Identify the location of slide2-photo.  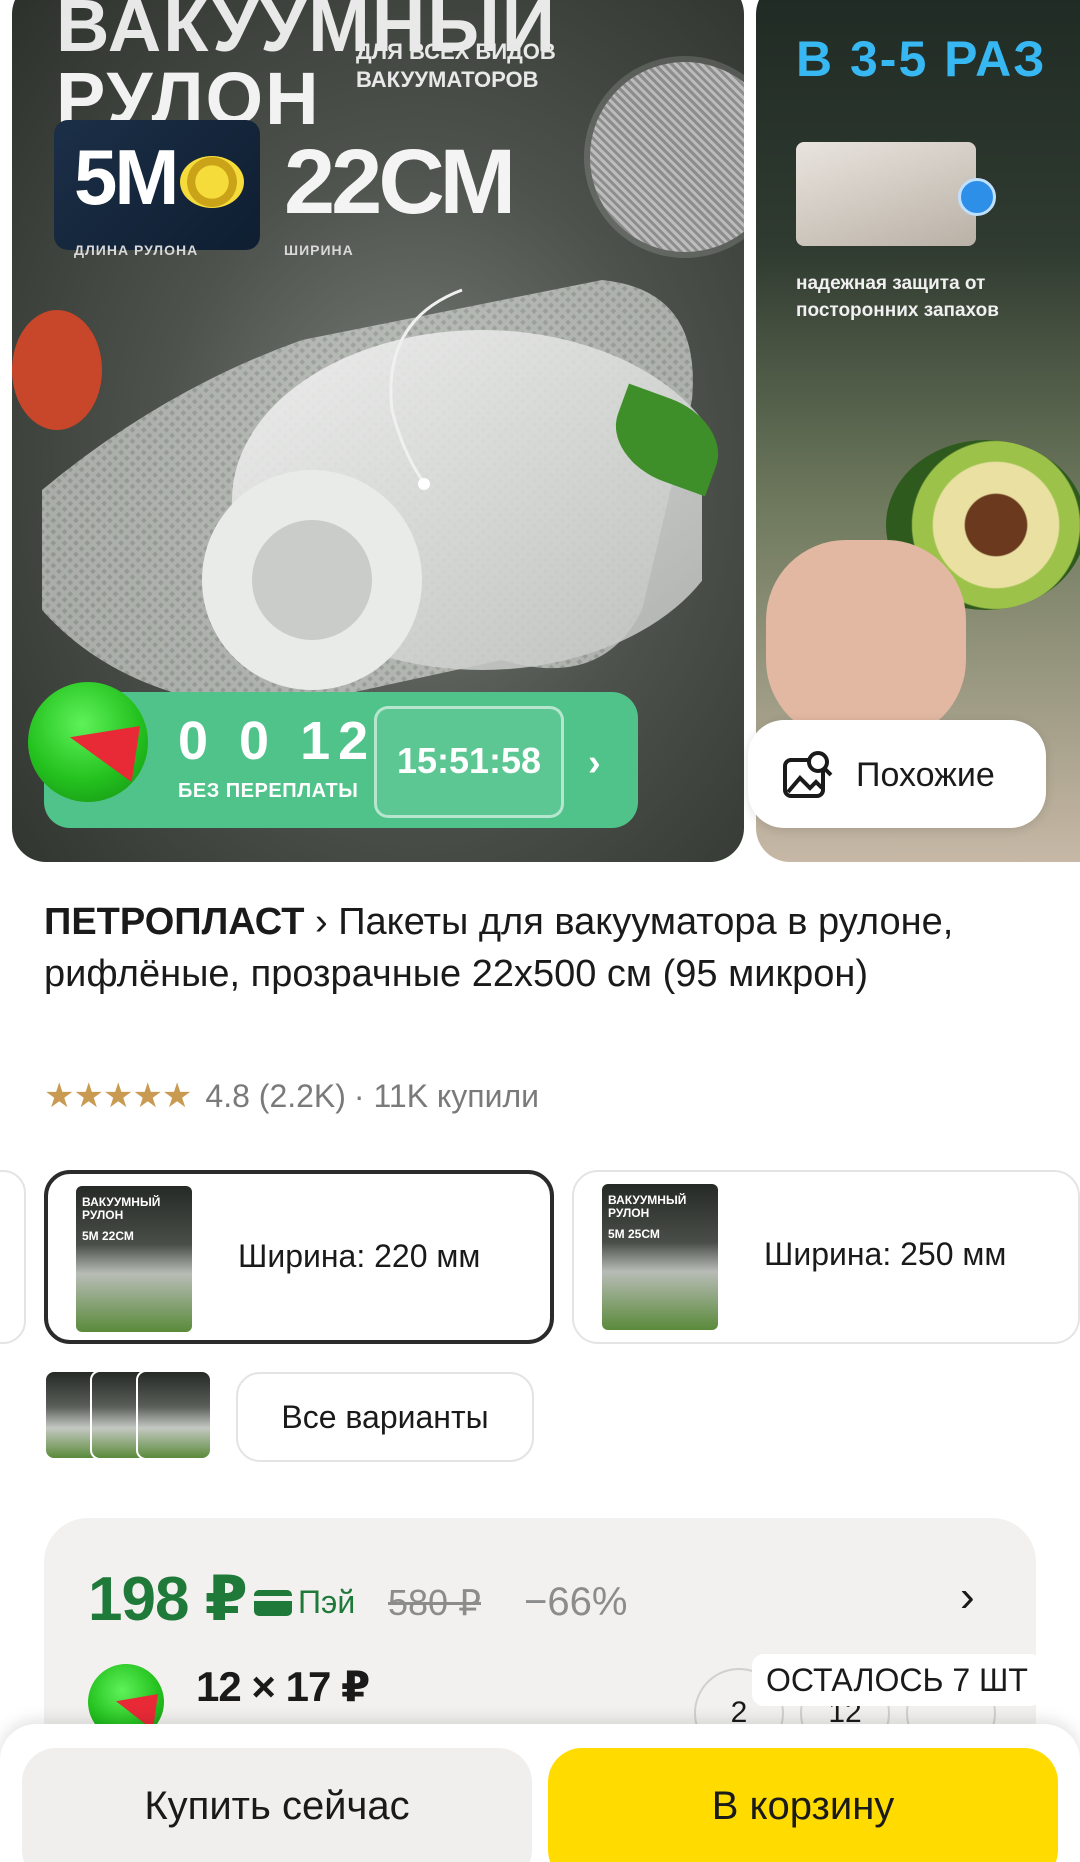
(886, 194).